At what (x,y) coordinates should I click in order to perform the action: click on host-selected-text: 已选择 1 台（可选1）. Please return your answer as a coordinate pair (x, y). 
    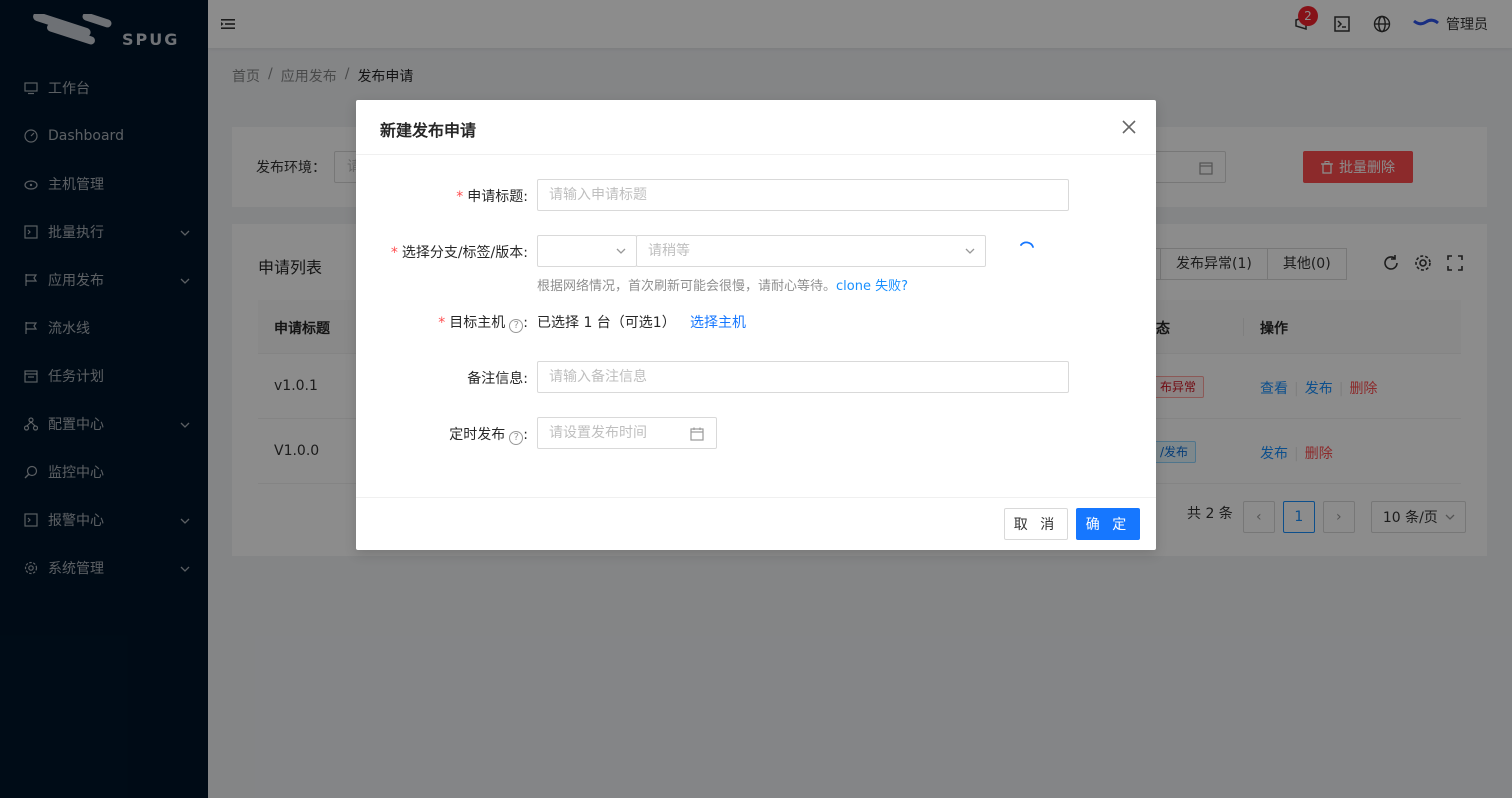
    Looking at the image, I should click on (606, 323).